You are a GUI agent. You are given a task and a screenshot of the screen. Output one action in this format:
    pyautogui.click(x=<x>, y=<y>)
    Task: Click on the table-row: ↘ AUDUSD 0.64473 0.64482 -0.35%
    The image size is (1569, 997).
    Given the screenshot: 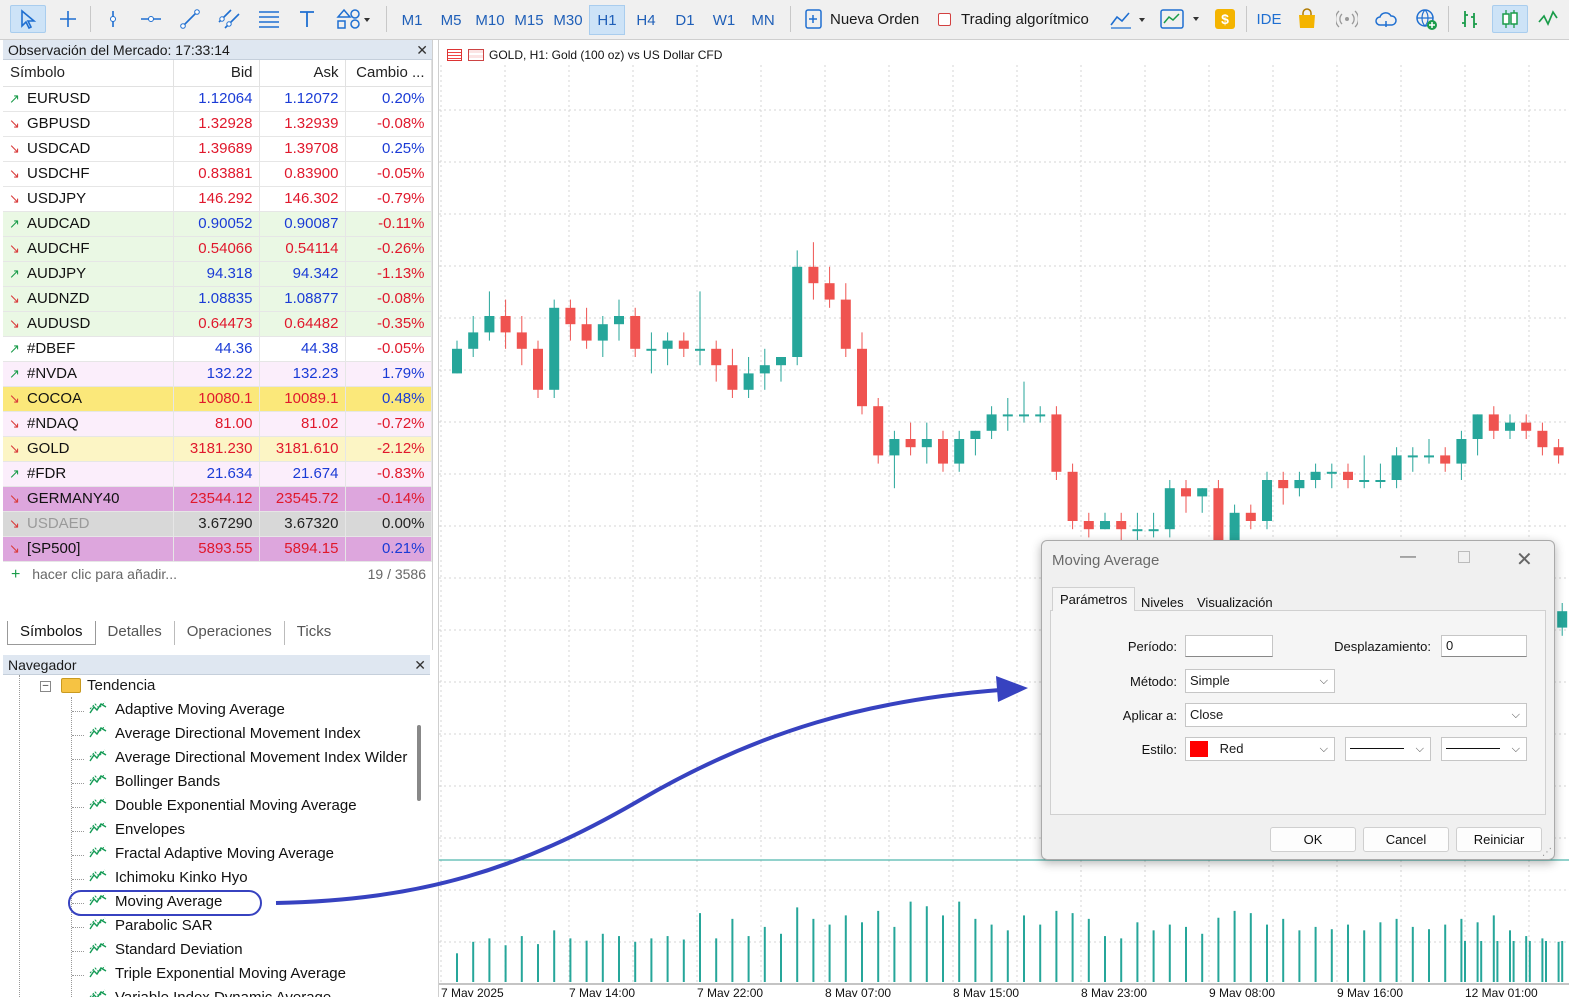 What is the action you would take?
    pyautogui.click(x=217, y=324)
    